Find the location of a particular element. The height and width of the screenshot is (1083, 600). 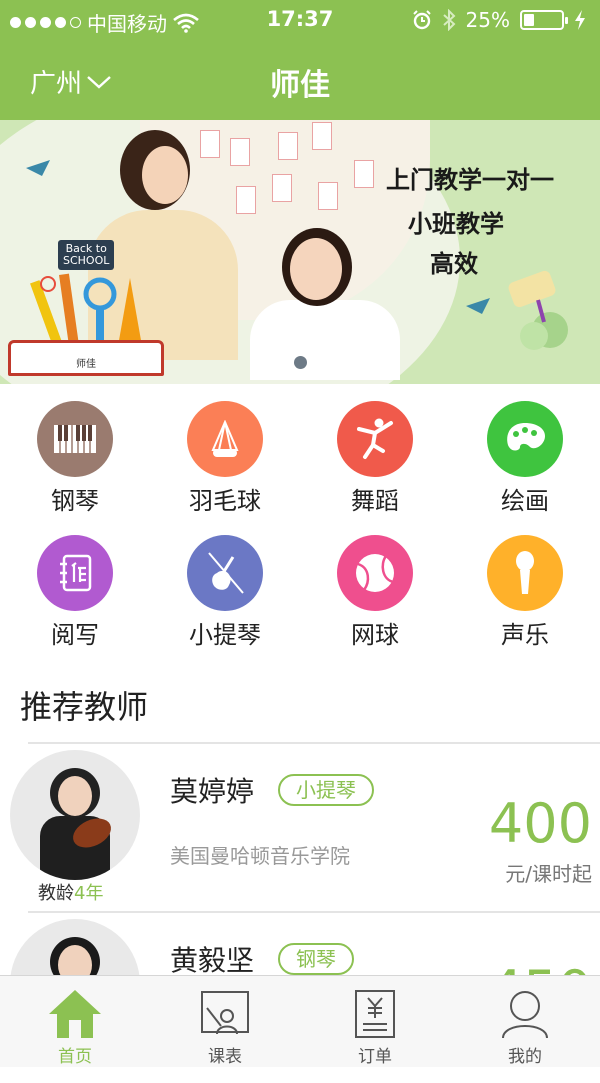

charging-icon is located at coordinates (580, 20).